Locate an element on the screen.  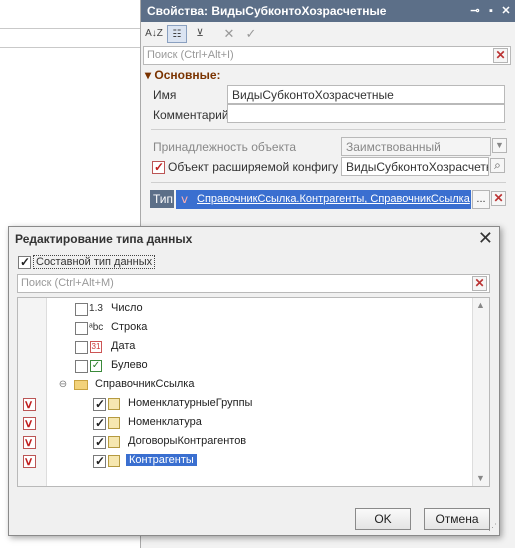
tree-item-label: Строка is located at coordinates (129, 327).